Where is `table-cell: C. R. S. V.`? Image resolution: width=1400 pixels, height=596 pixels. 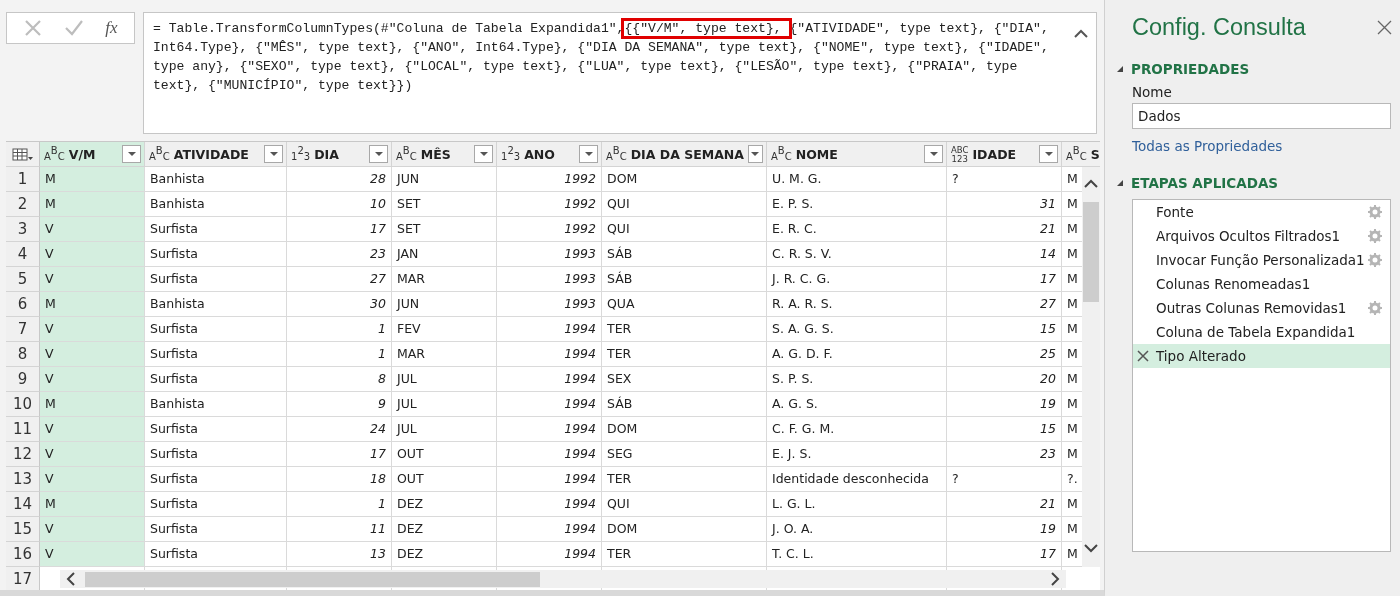
table-cell: C. R. S. V. is located at coordinates (857, 254).